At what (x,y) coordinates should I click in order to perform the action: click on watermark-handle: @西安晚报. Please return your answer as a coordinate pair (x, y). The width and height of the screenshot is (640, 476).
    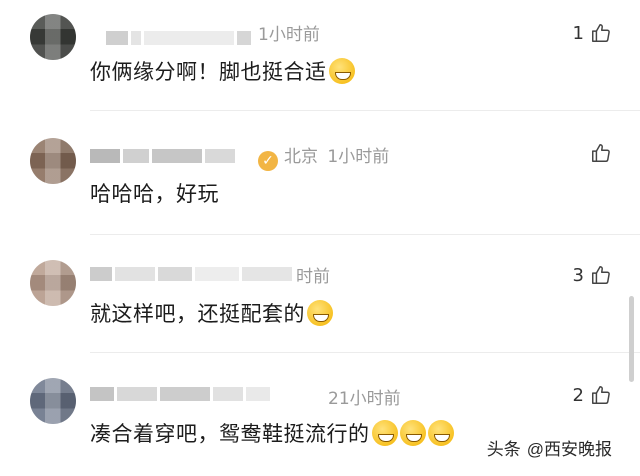
    Looking at the image, I should click on (569, 449).